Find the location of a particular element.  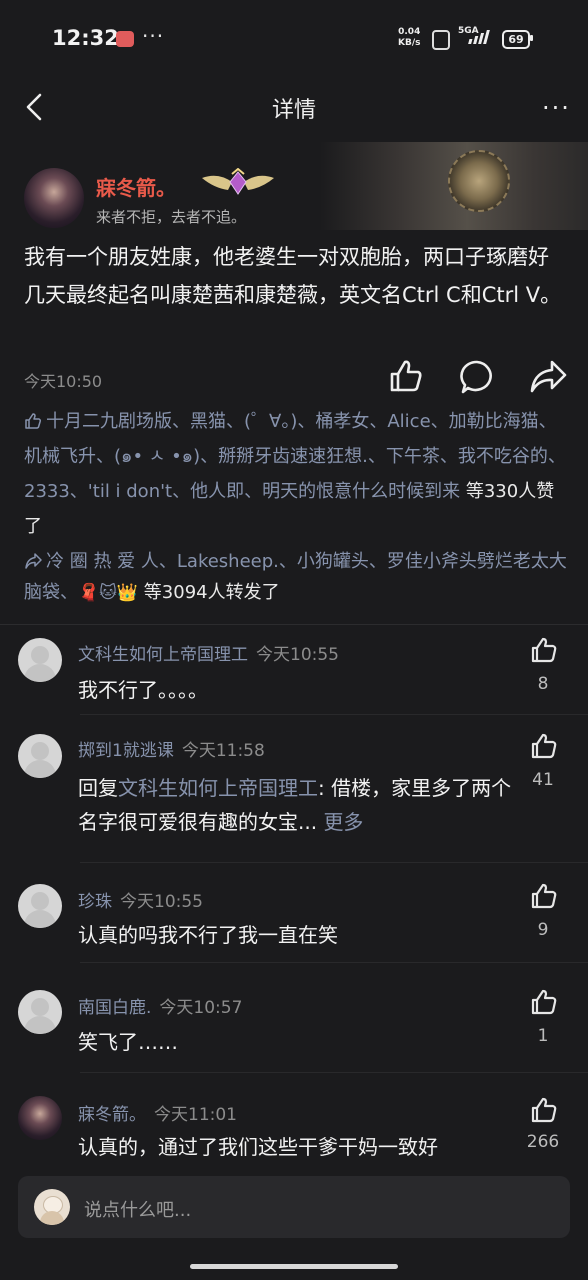

comment-header: 珍珠 今天10:55 is located at coordinates (140, 899).